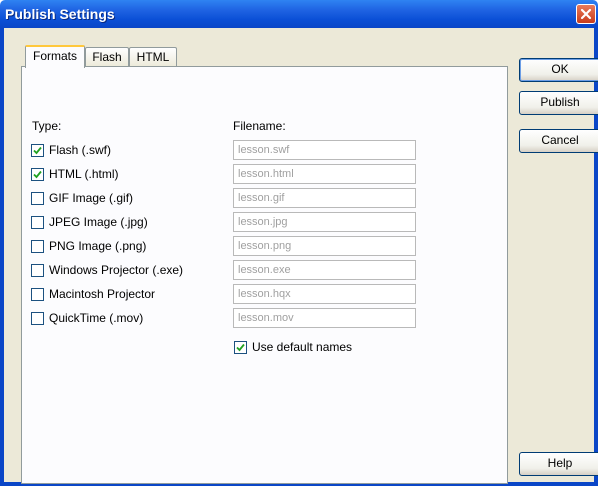  What do you see at coordinates (97, 246) in the screenshot?
I see `format-label: PNG Image (.png)` at bounding box center [97, 246].